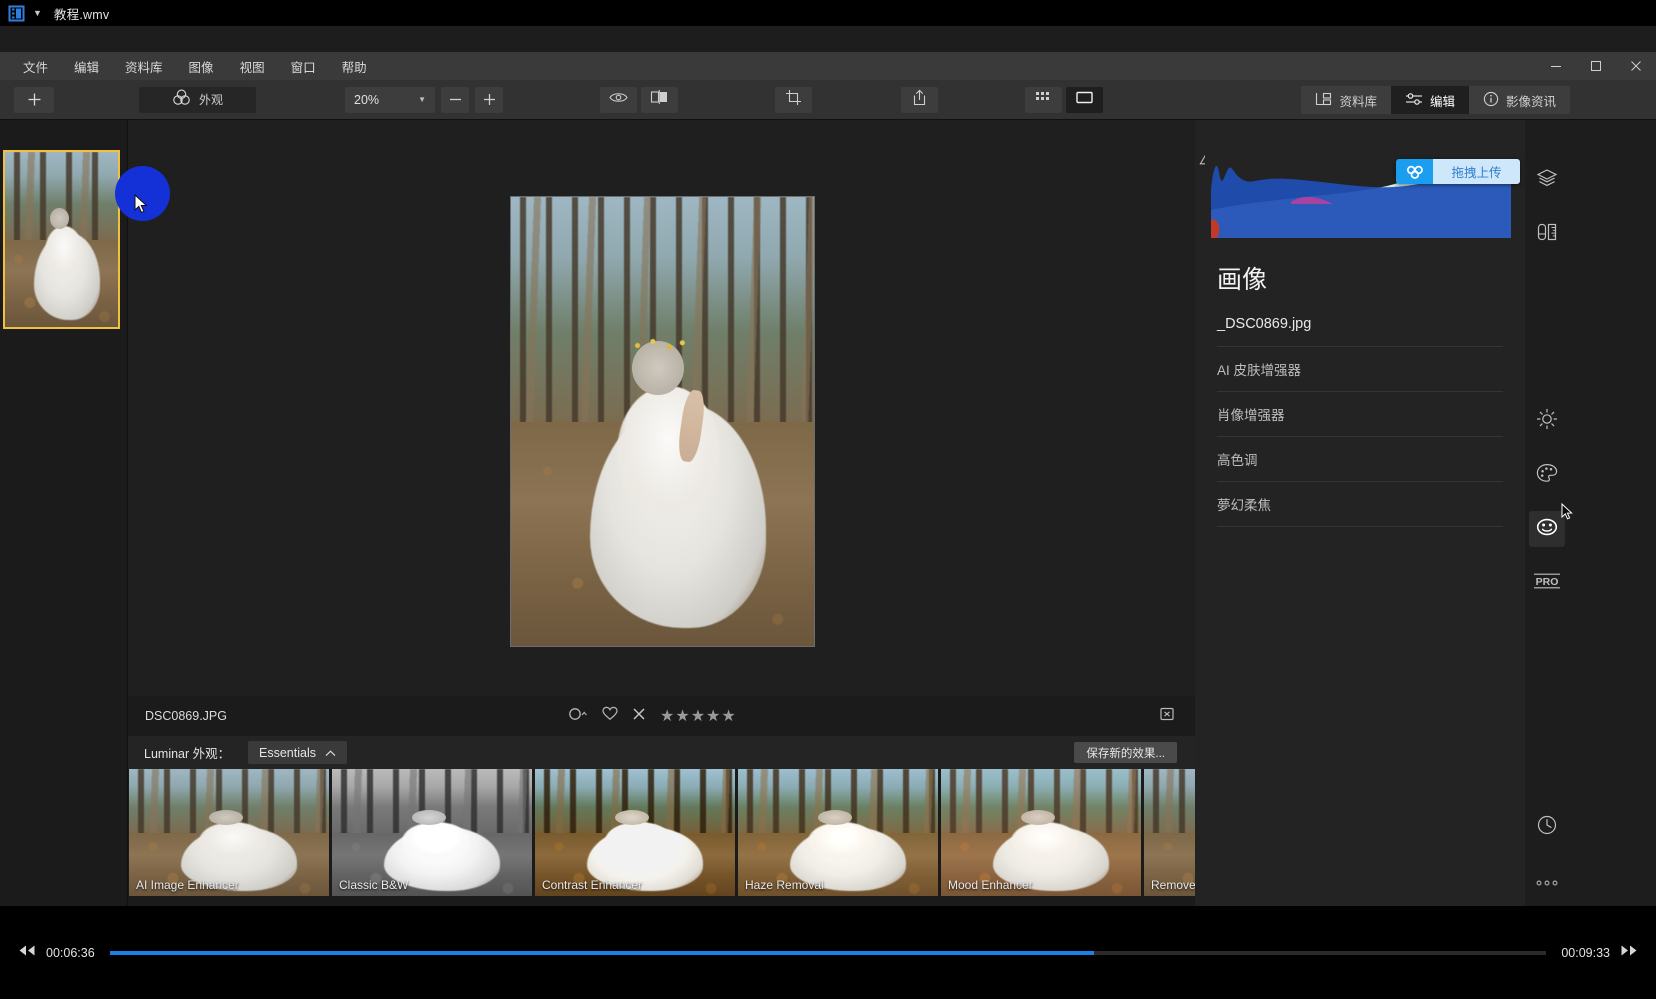 This screenshot has width=1656, height=999. I want to click on panel-row-portrait-enhancer: 肖像增强器, so click(1360, 414).